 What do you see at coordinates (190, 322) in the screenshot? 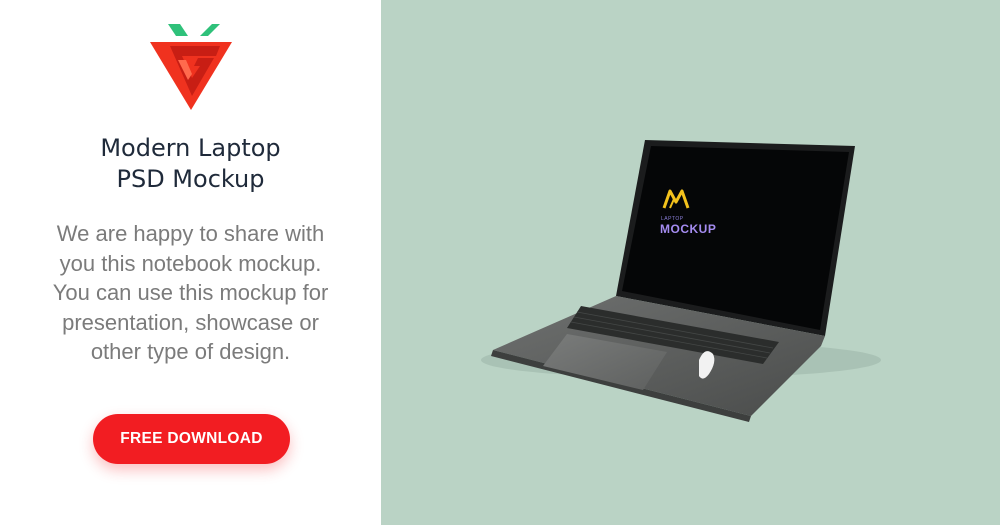
I see `description-line: presentation, showcase or` at bounding box center [190, 322].